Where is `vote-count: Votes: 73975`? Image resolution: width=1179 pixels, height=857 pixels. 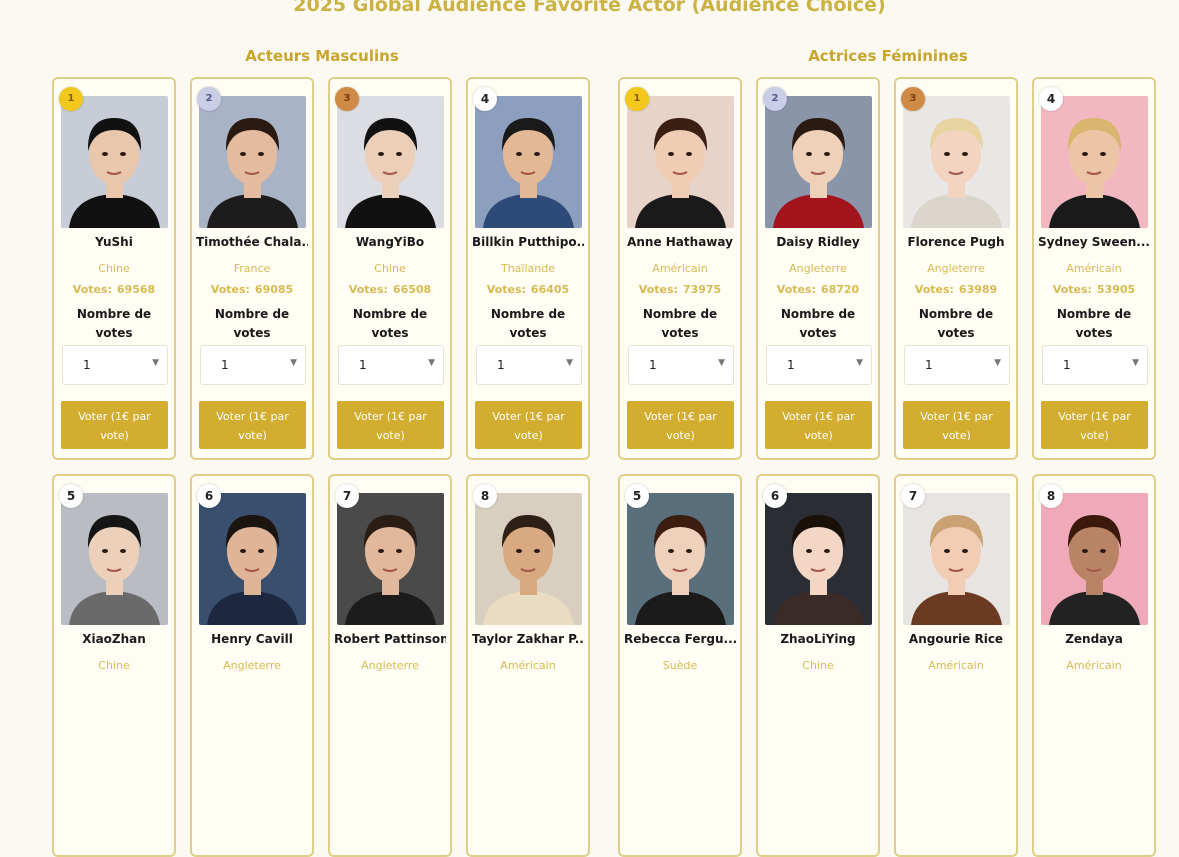 vote-count: Votes: 73975 is located at coordinates (680, 289).